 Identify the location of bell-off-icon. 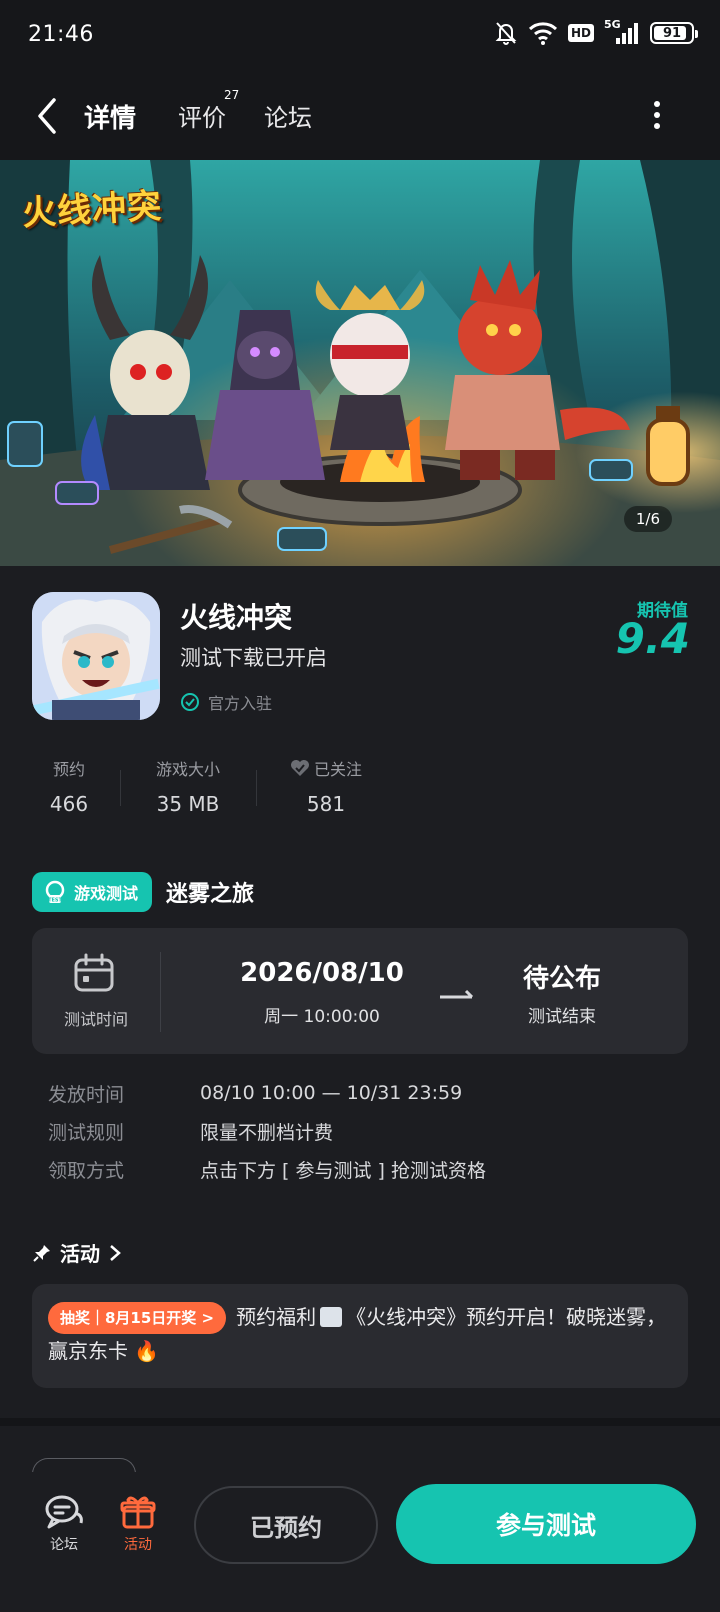
(506, 33).